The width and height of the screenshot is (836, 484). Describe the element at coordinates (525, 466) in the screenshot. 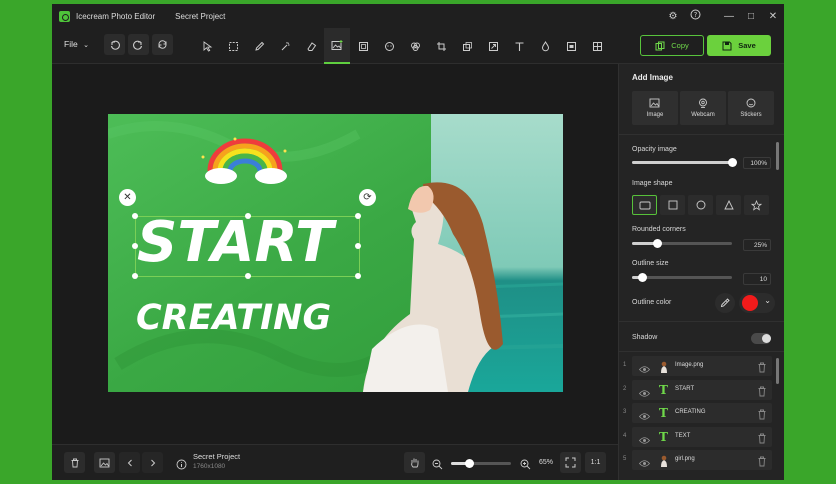

I see `zoom-in-icon` at that location.